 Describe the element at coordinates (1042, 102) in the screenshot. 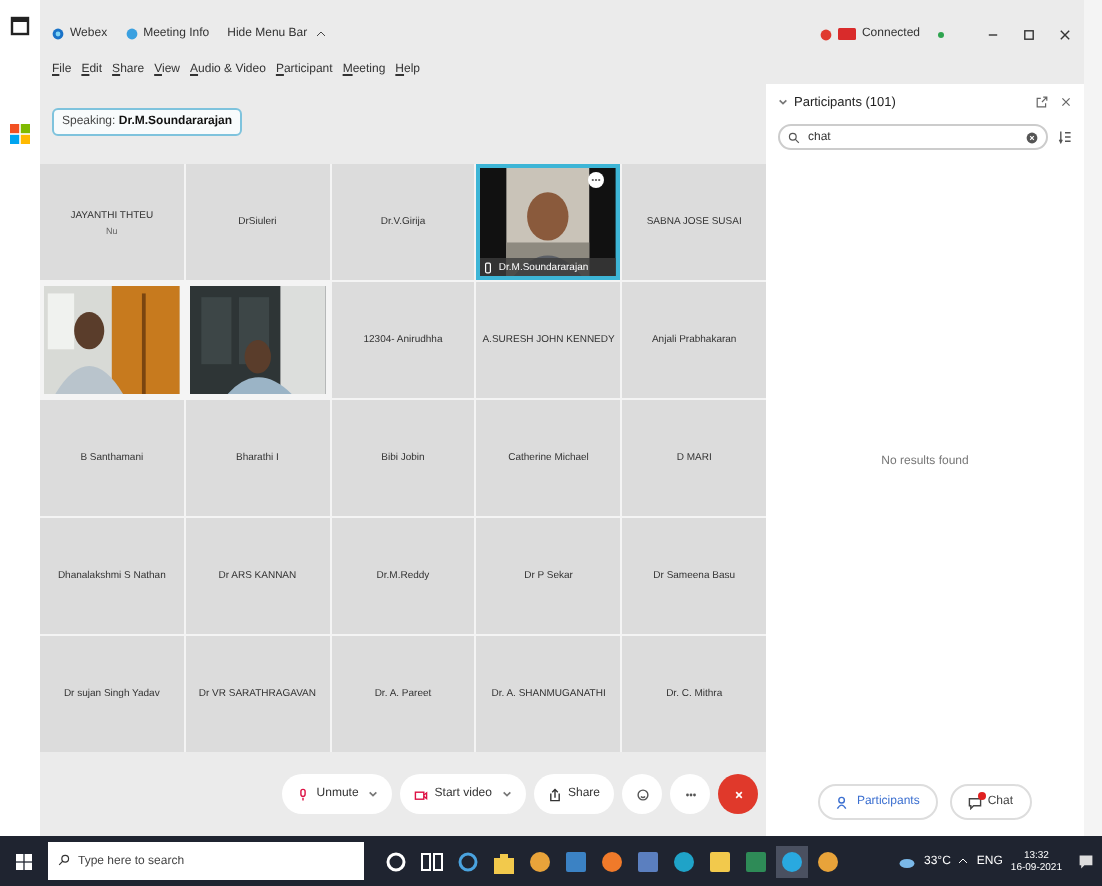

I see `pop-out-icon` at that location.